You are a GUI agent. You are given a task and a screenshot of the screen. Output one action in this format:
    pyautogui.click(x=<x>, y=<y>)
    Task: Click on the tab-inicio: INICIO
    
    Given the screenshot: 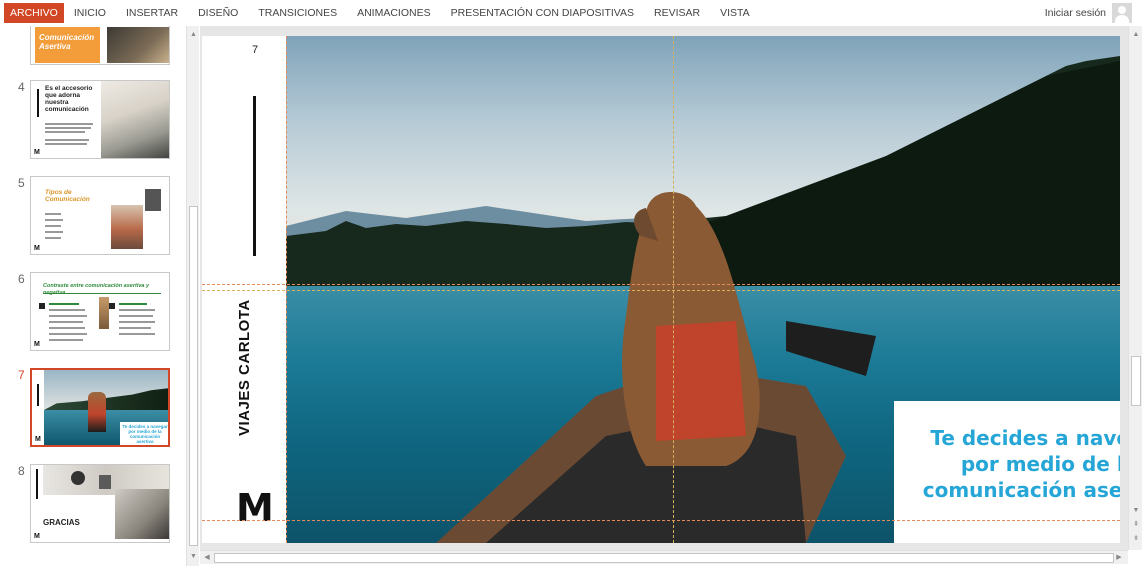 What is the action you would take?
    pyautogui.click(x=90, y=13)
    